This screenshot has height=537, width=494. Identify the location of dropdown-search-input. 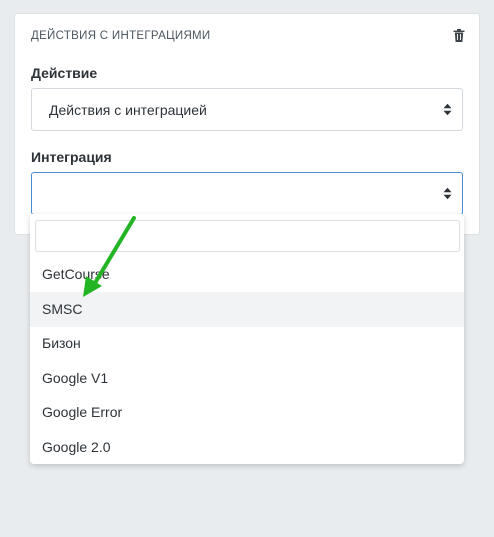
(247, 236).